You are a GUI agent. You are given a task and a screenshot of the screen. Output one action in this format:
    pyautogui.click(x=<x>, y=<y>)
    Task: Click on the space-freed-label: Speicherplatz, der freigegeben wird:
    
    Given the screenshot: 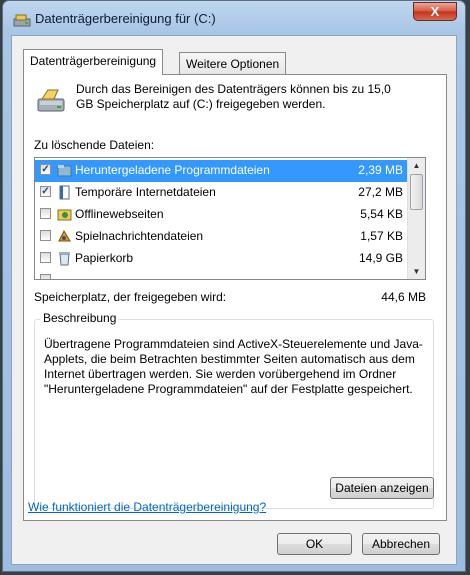 What is the action you would take?
    pyautogui.click(x=130, y=297)
    